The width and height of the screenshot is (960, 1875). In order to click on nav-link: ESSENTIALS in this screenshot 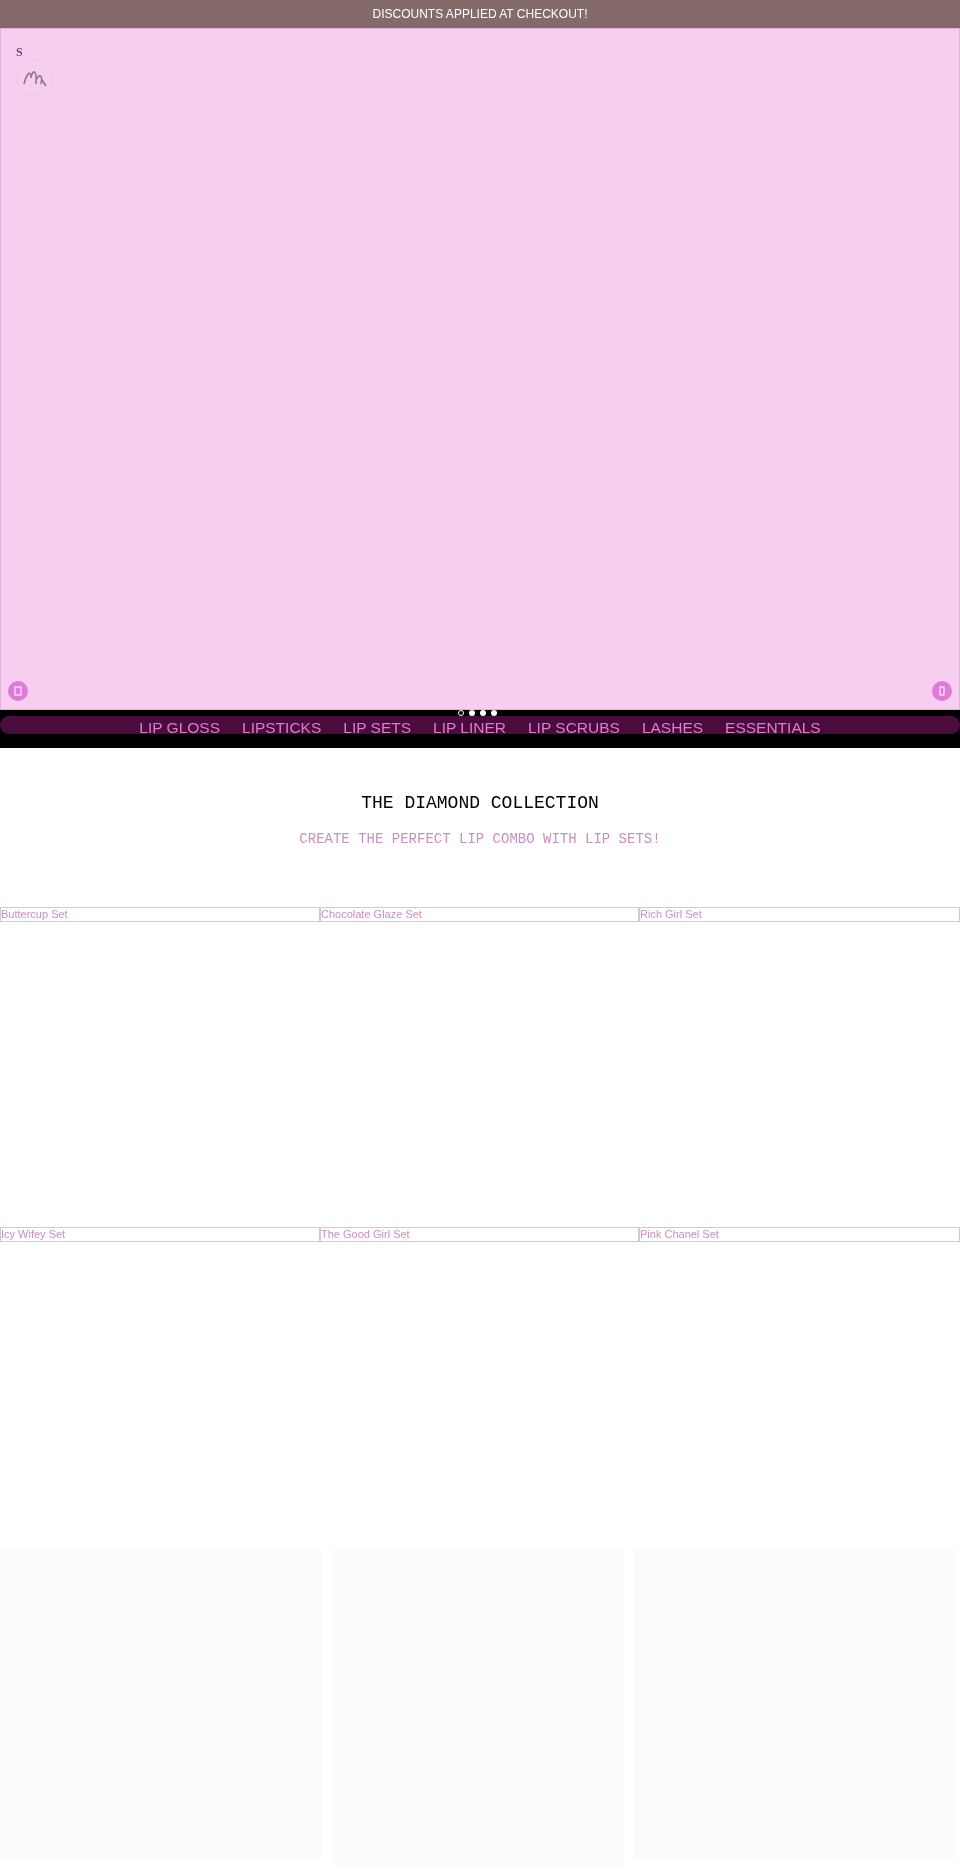, I will do `click(773, 728)`.